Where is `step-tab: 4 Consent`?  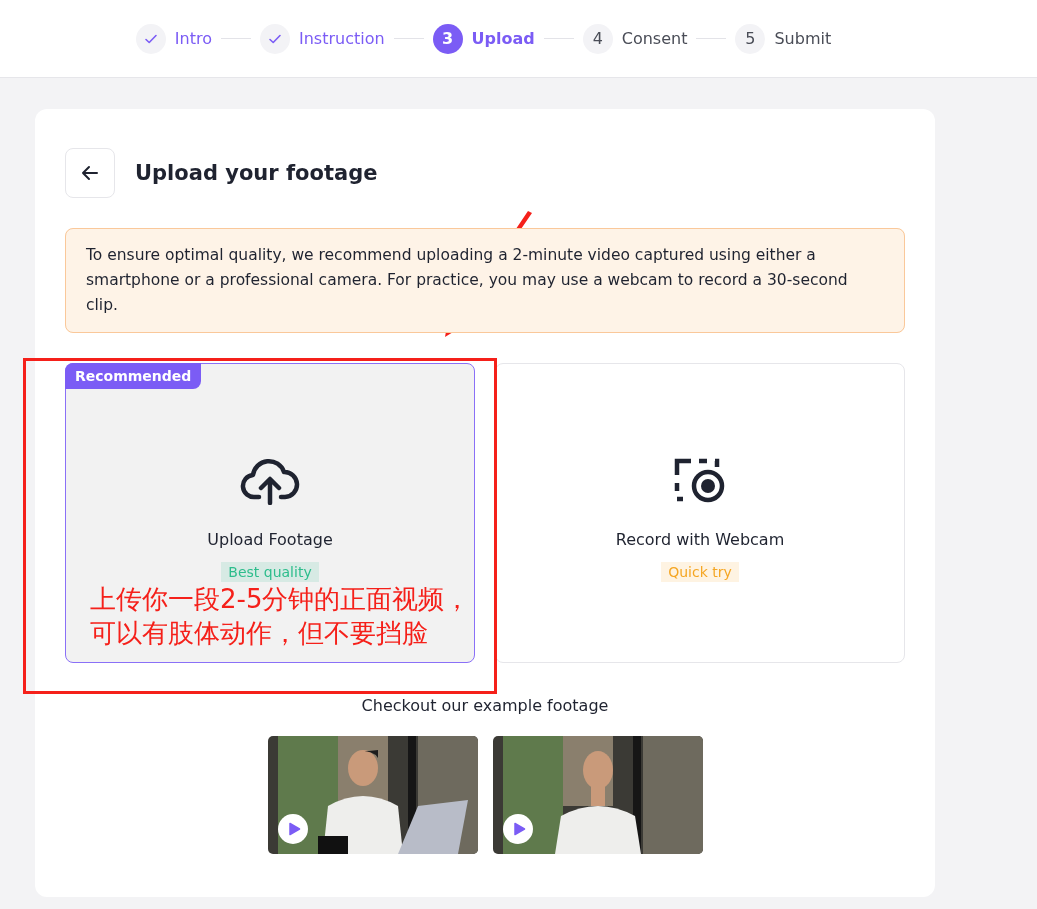
step-tab: 4 Consent is located at coordinates (635, 38).